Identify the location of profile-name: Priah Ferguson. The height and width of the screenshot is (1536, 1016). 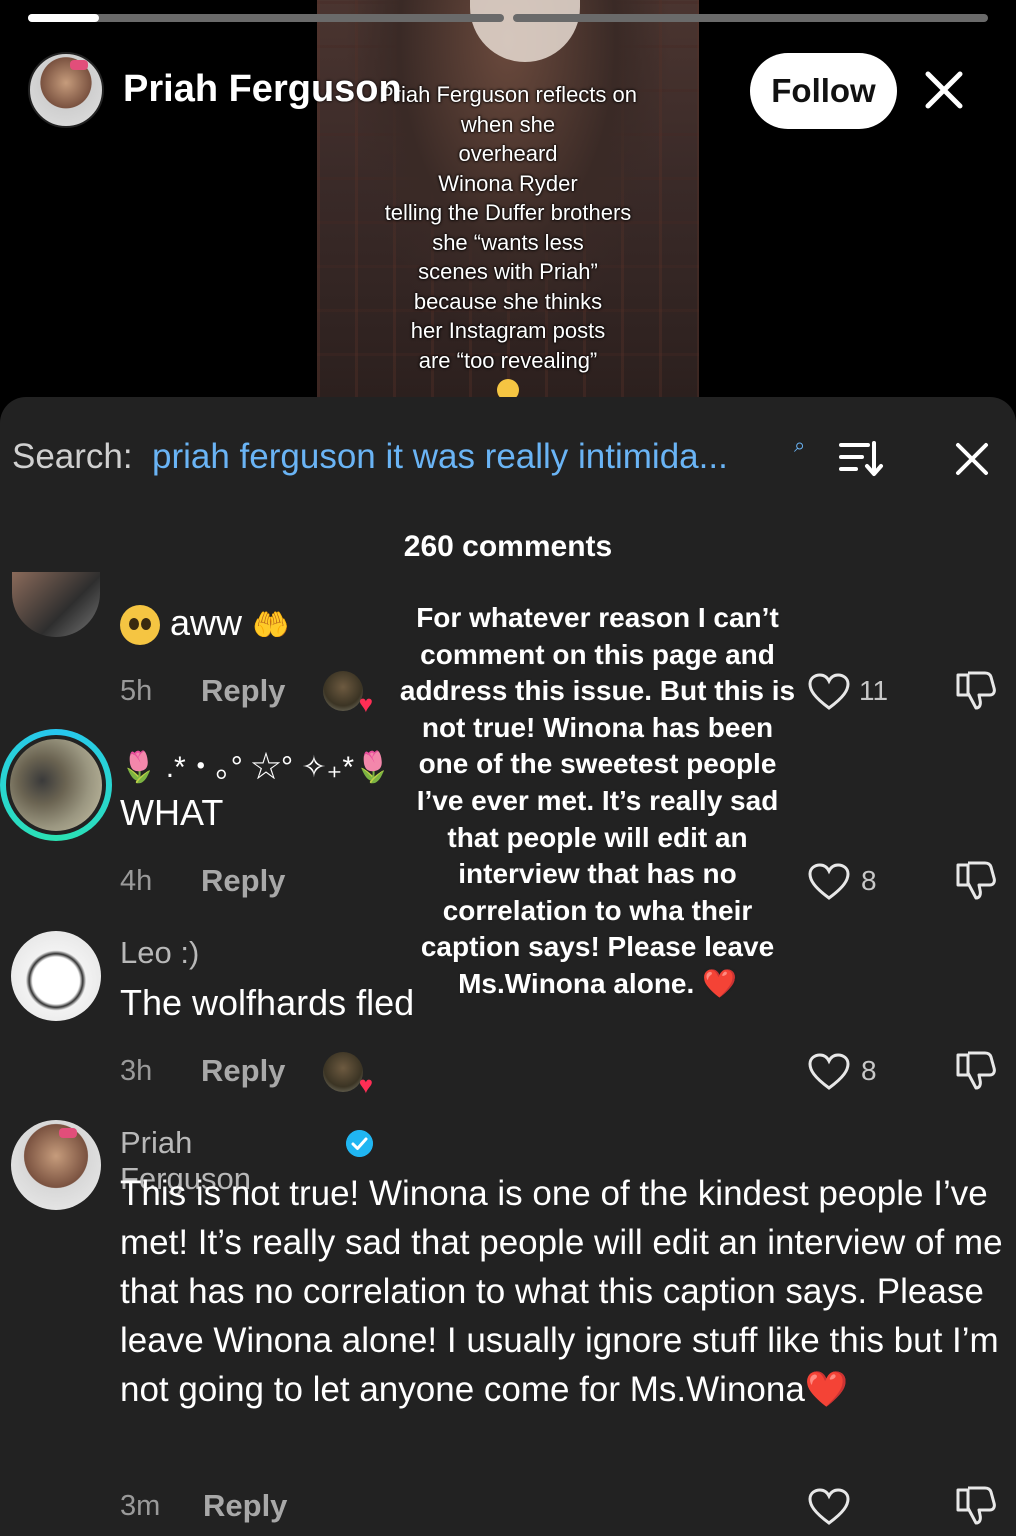
(262, 89).